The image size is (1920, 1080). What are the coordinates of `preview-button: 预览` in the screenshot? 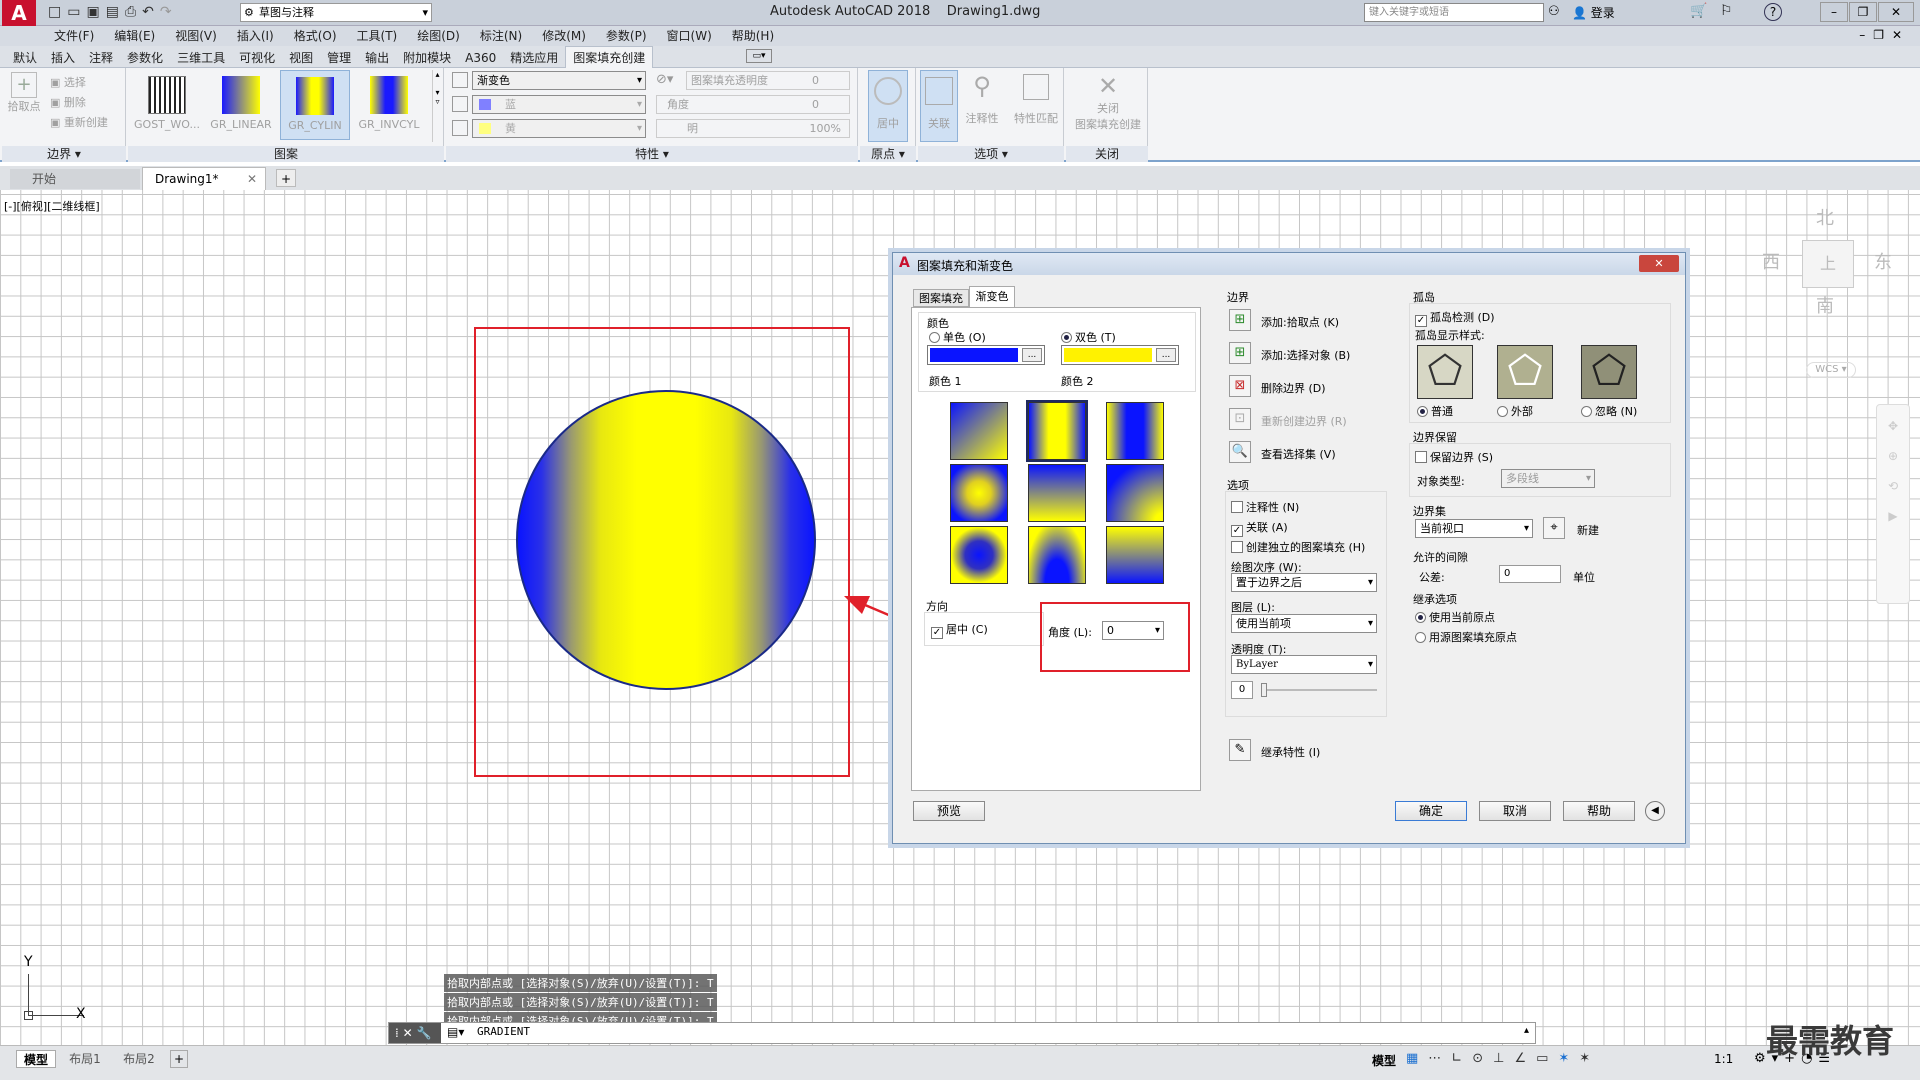 It's located at (949, 811).